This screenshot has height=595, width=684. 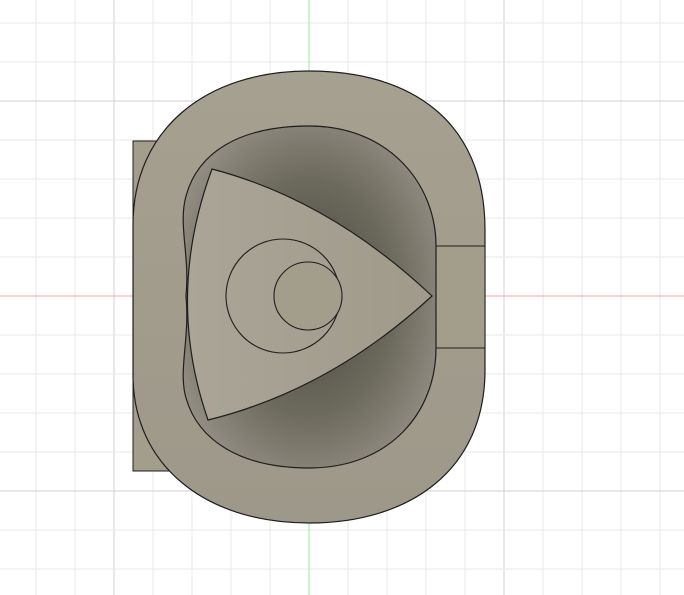 What do you see at coordinates (308, 296) in the screenshot?
I see `eccentric-shaft` at bounding box center [308, 296].